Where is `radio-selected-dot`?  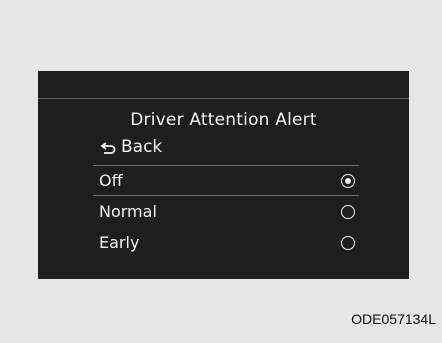 radio-selected-dot is located at coordinates (348, 180).